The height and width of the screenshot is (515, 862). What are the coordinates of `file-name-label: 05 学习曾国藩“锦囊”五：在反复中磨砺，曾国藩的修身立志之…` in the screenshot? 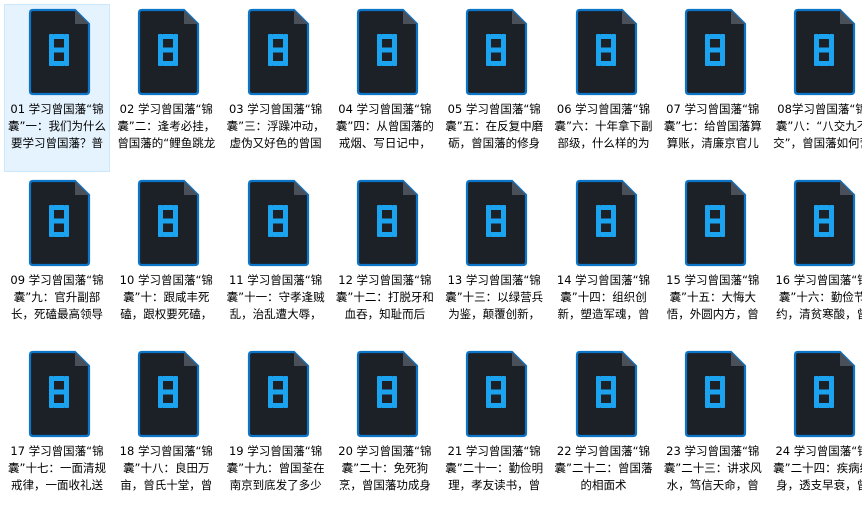 It's located at (494, 126).